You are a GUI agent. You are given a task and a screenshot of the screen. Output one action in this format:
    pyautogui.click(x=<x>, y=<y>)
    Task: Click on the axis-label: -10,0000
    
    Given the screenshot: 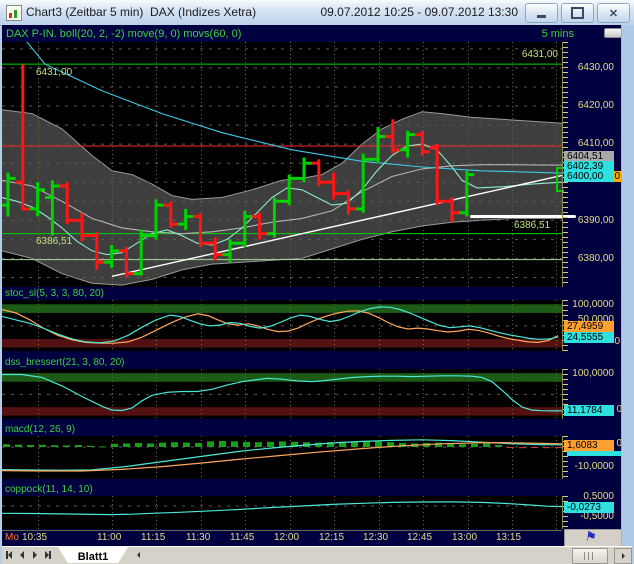 What is the action you would take?
    pyautogui.click(x=594, y=466)
    